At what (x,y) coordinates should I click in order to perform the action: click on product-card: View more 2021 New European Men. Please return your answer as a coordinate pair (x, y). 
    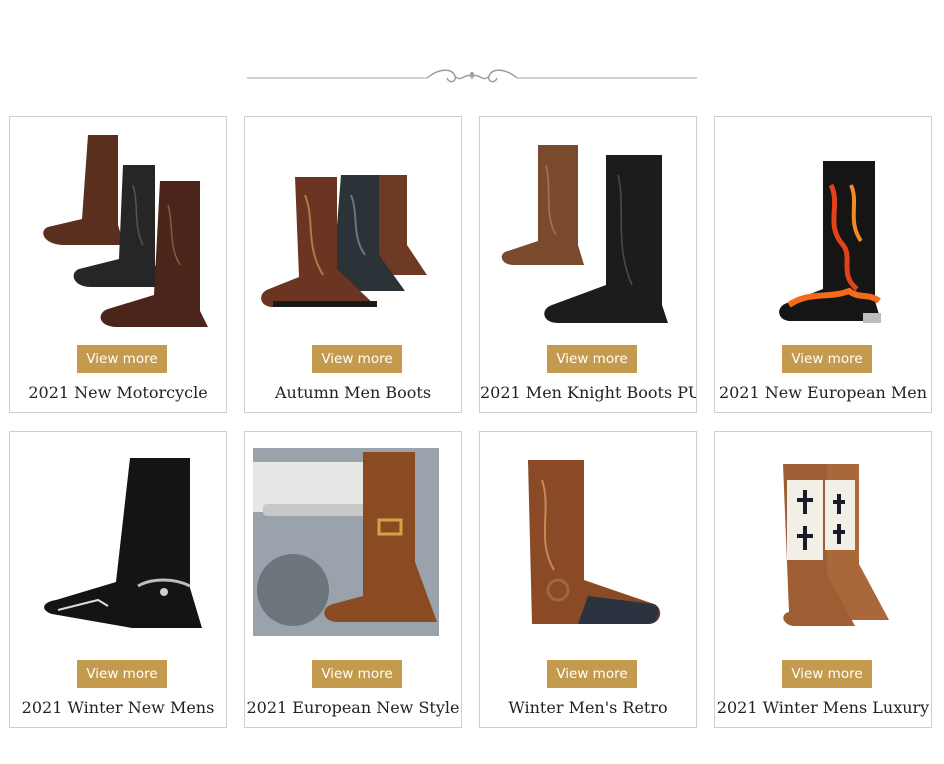
    Looking at the image, I should click on (823, 264).